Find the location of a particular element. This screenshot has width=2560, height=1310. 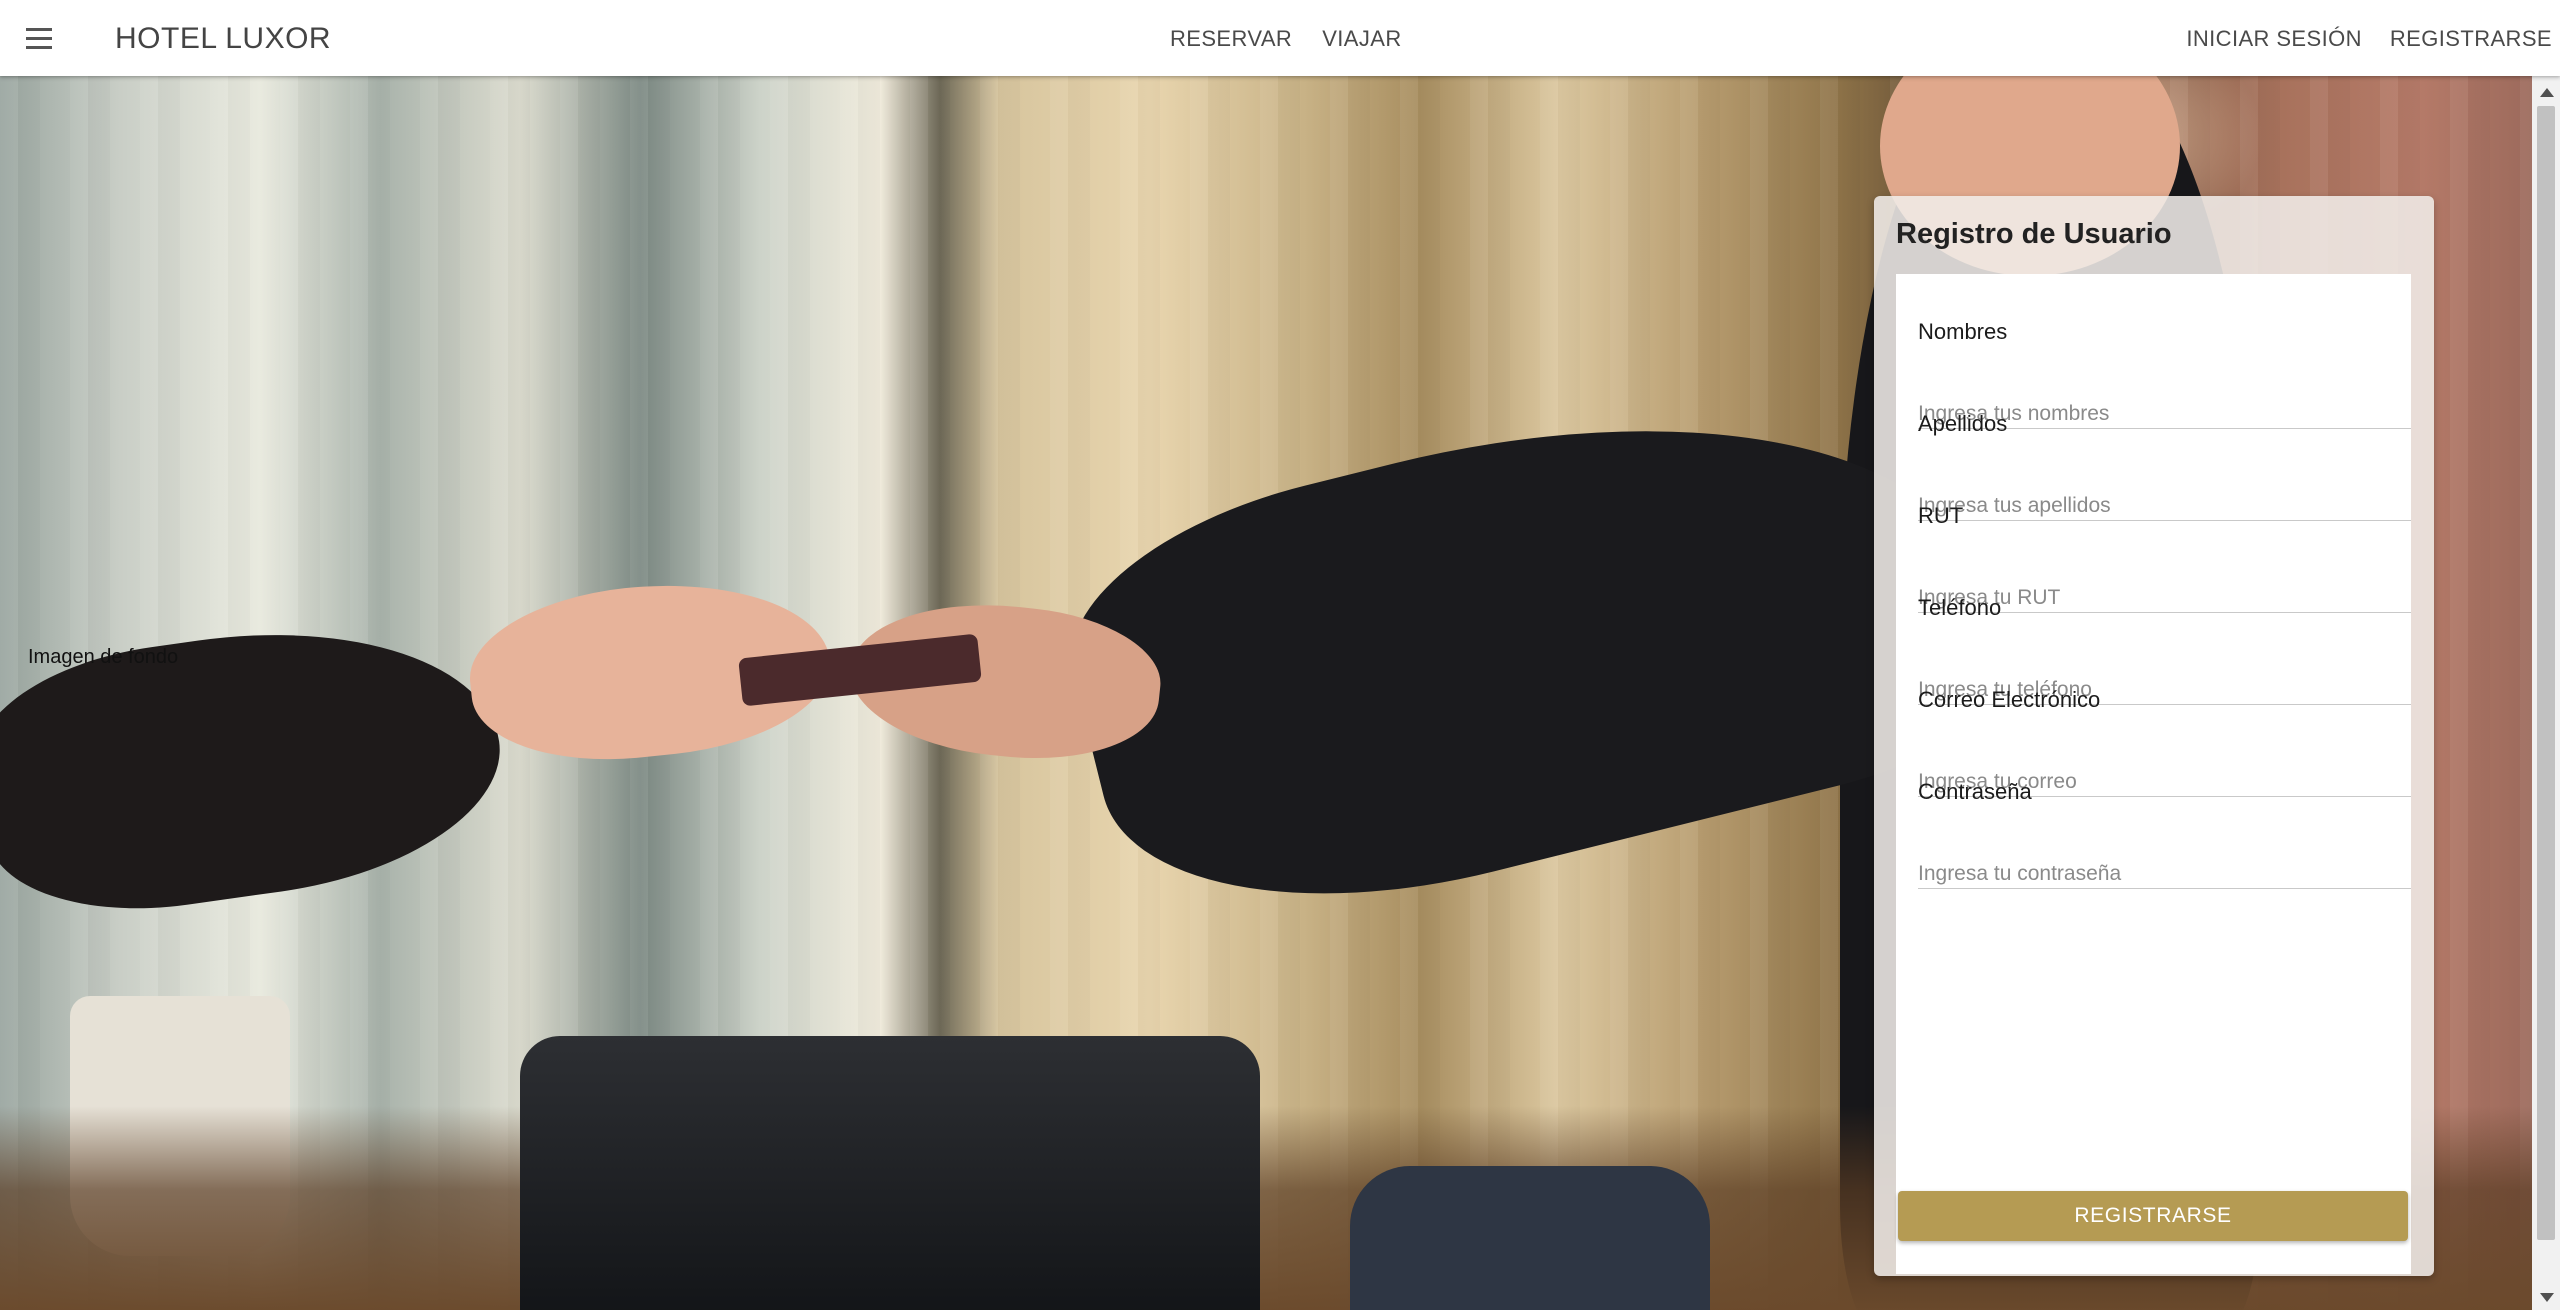

field-contrasena: Contraseña is located at coordinates (2153, 811).